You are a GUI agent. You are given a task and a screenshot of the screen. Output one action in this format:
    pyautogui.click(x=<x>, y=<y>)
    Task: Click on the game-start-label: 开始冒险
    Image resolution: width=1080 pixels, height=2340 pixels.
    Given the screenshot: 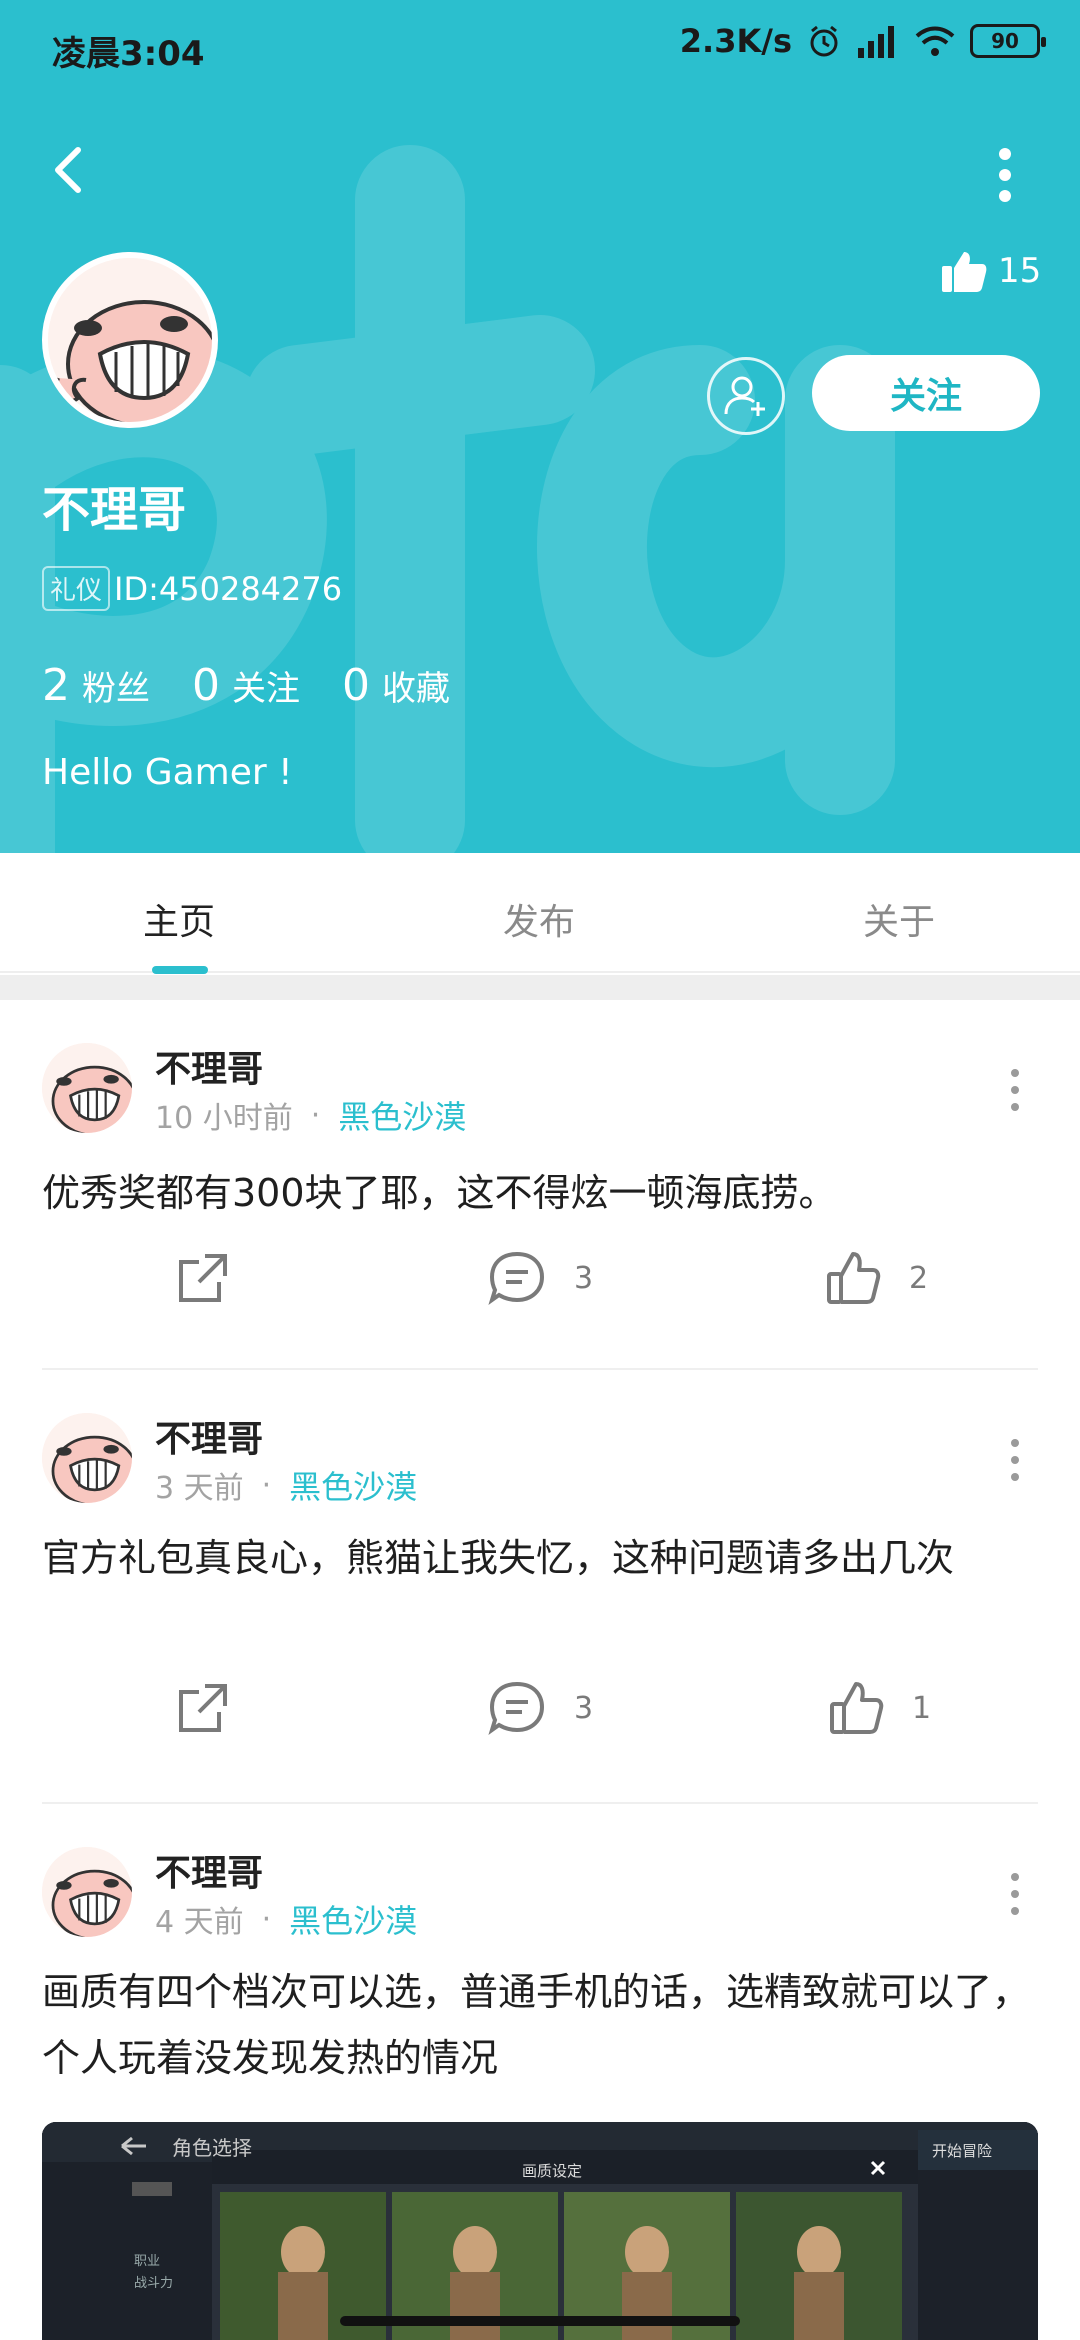 What is the action you would take?
    pyautogui.click(x=962, y=2151)
    